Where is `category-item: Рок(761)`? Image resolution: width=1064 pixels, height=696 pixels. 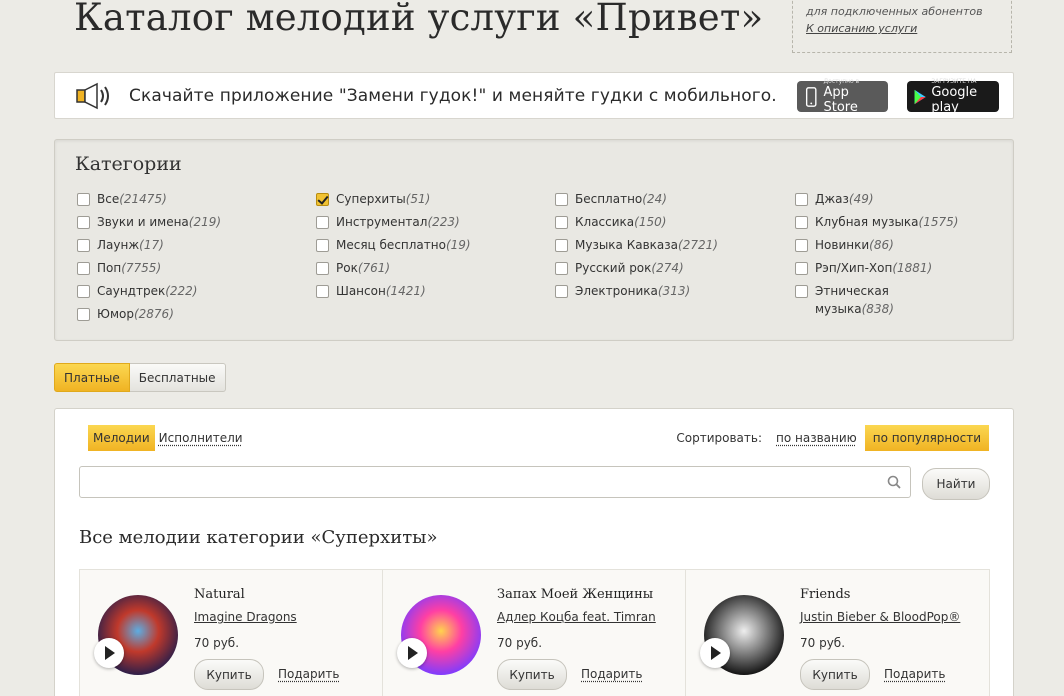 category-item: Рок(761) is located at coordinates (393, 272).